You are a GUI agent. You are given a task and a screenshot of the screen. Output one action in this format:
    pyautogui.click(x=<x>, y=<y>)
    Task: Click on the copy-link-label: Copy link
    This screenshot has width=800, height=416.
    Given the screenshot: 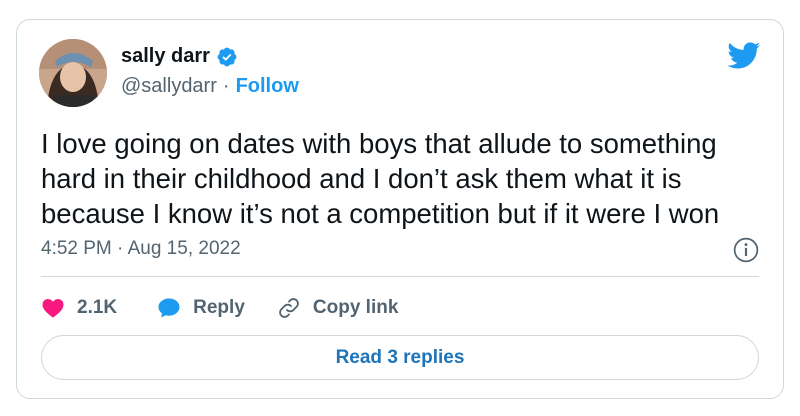 What is the action you would take?
    pyautogui.click(x=355, y=307)
    